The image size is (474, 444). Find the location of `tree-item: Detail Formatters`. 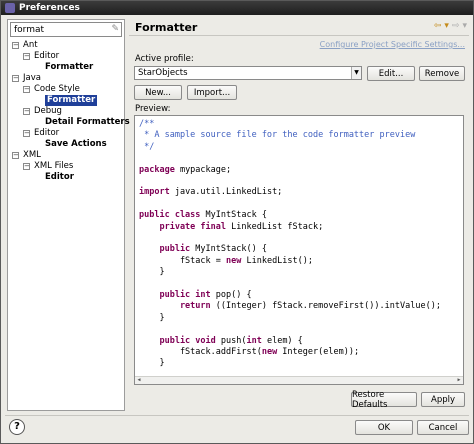

tree-item: Detail Formatters is located at coordinates (69, 122).